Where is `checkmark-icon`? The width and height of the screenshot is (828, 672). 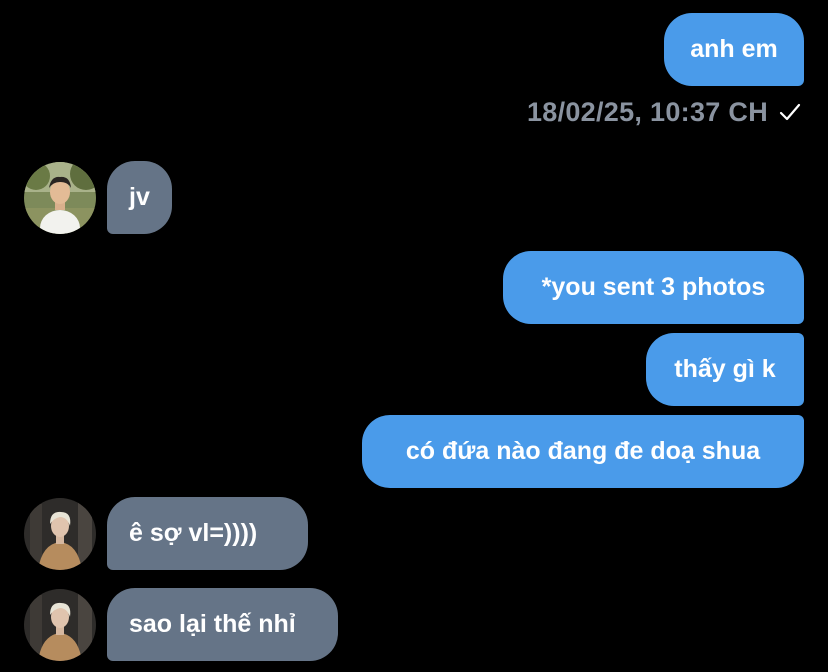 checkmark-icon is located at coordinates (790, 112).